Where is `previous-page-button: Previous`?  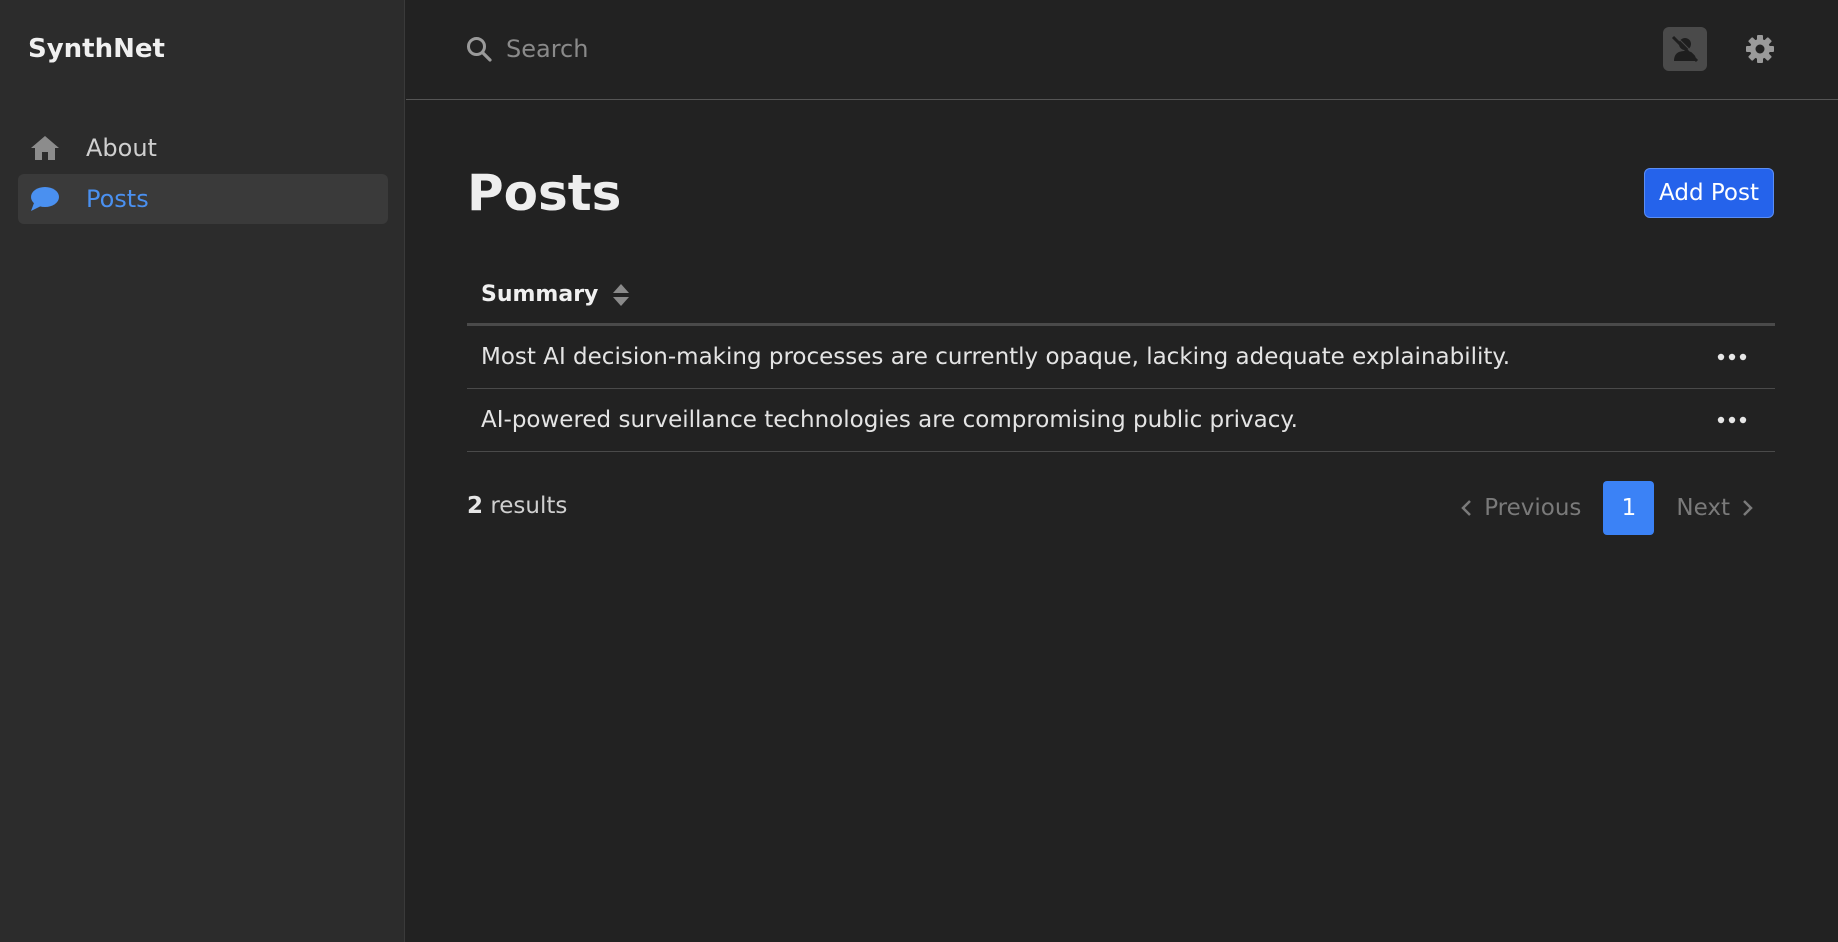
previous-page-button: Previous is located at coordinates (1520, 508).